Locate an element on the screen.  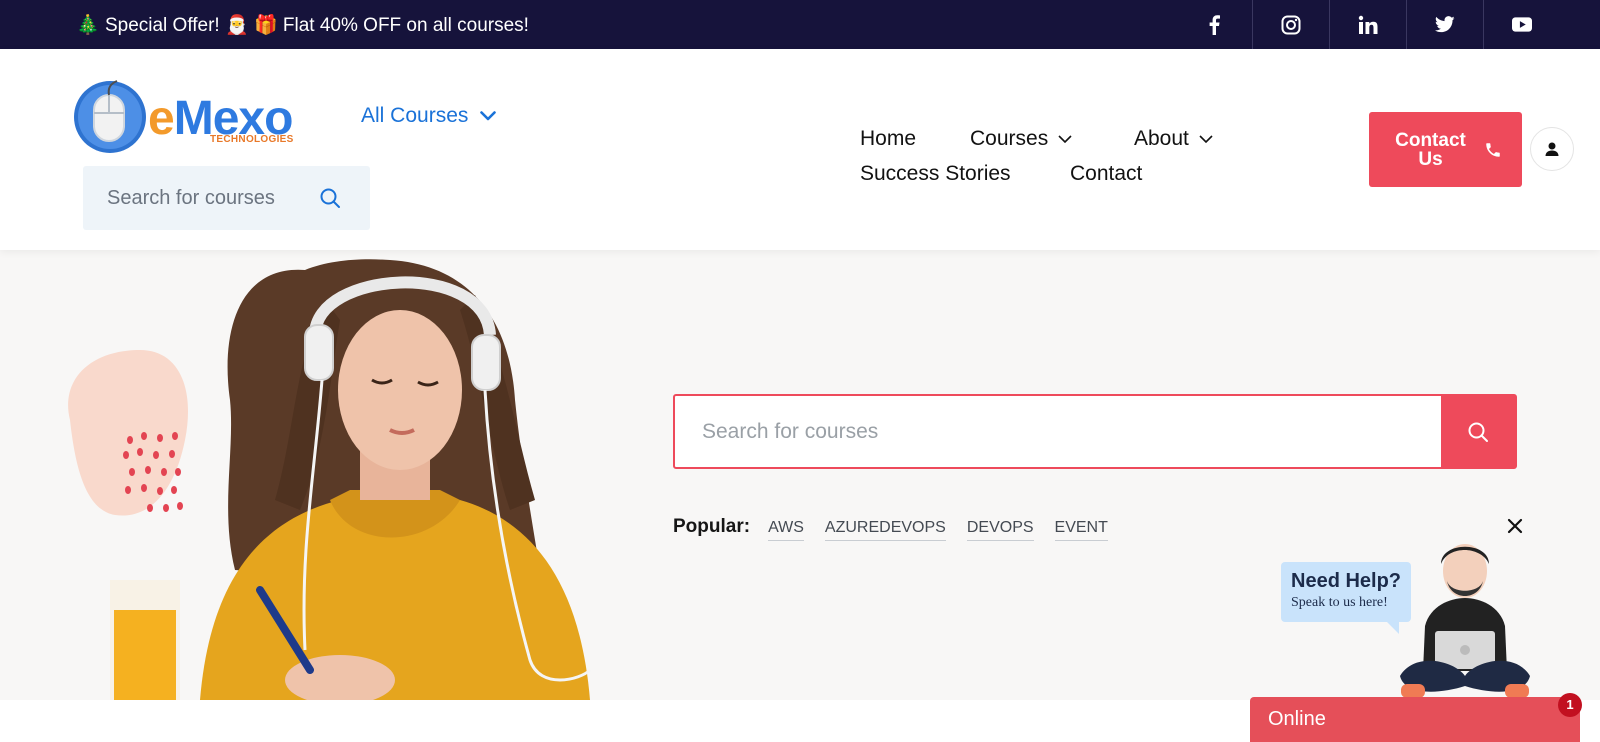
chat-notification-badge: 1 is located at coordinates (1570, 705).